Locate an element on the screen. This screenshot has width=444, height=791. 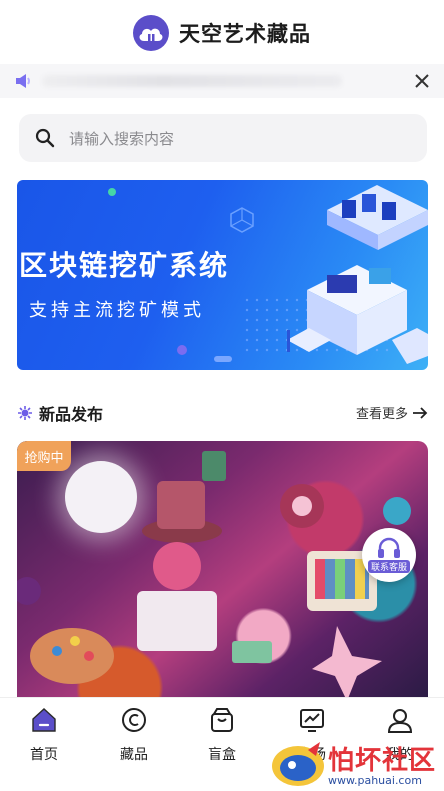
speaker-icon is located at coordinates (23, 81).